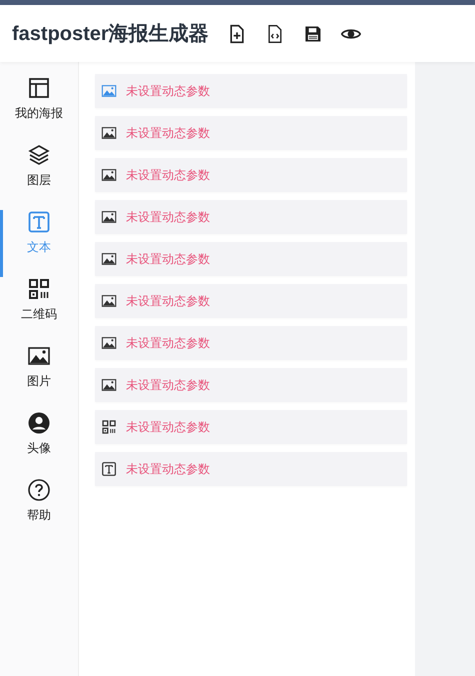 This screenshot has width=475, height=676. What do you see at coordinates (39, 88) in the screenshot?
I see `layout-icon` at bounding box center [39, 88].